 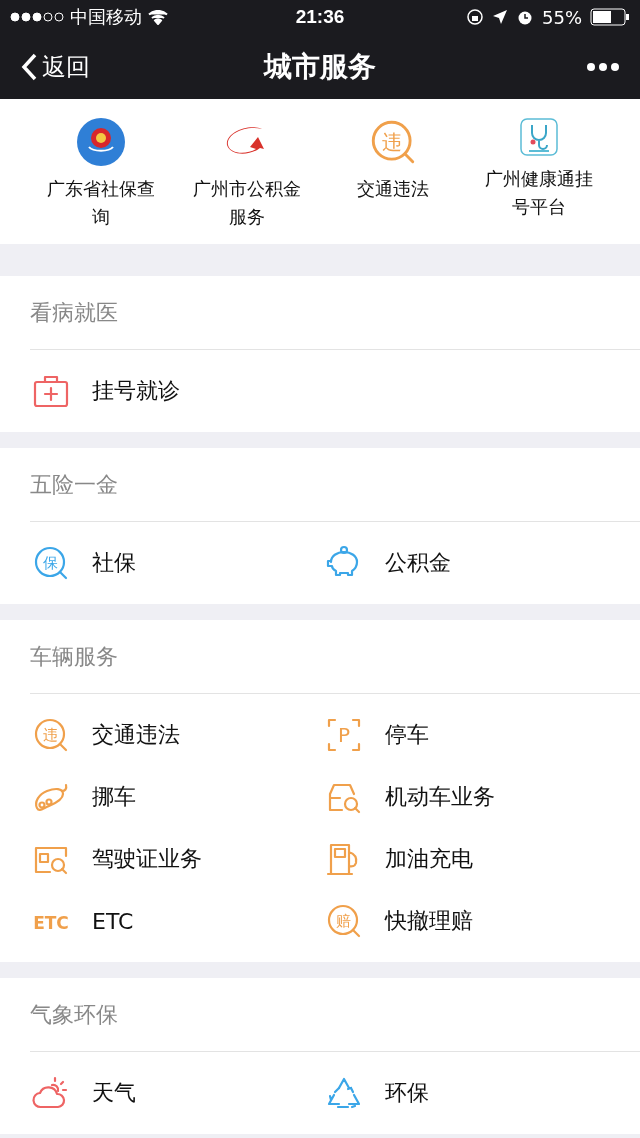 What do you see at coordinates (320, 17) in the screenshot?
I see `clock-time: 21:36` at bounding box center [320, 17].